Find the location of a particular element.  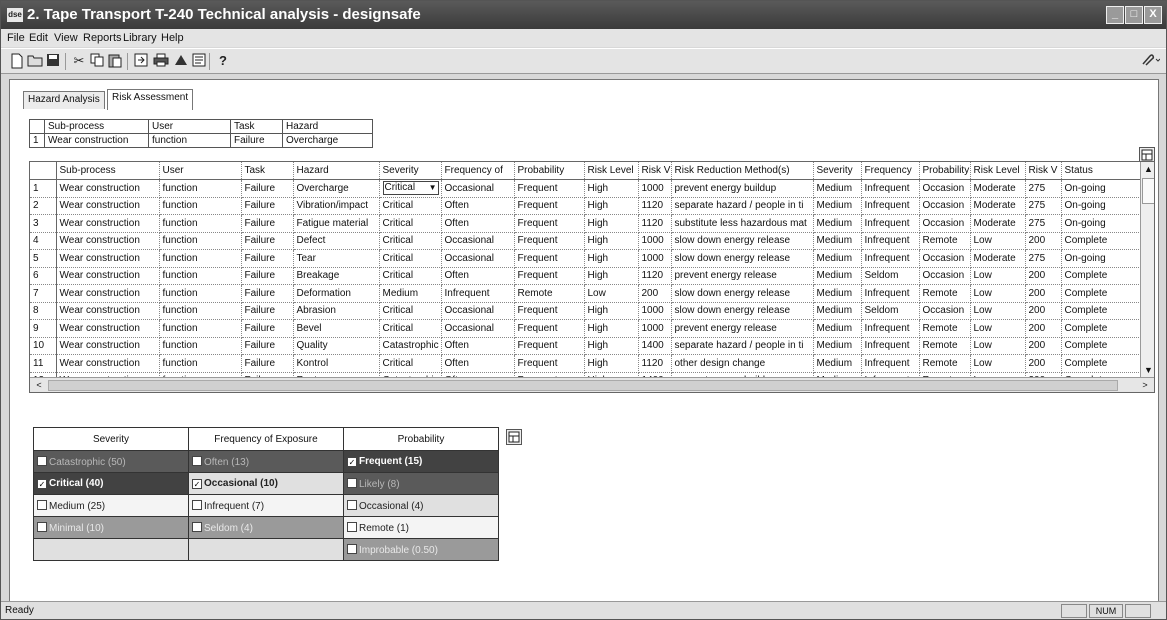

severity-combobox: Critical ▼ is located at coordinates (410, 188).